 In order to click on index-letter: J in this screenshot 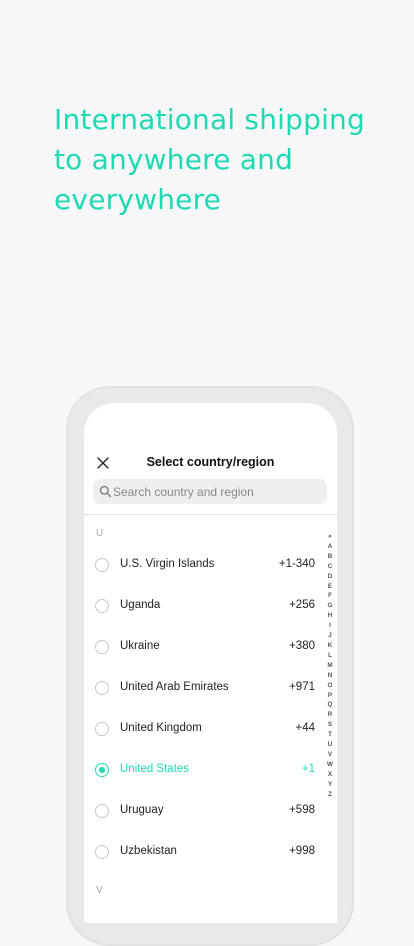, I will do `click(330, 636)`.